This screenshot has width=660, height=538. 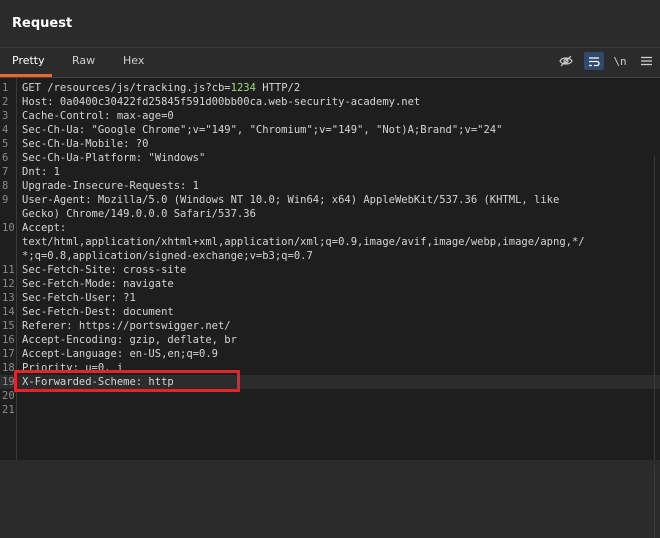 I want to click on code-line: Gecko) Chrome/149.0.0.0 Safari/537.36, so click(x=330, y=214).